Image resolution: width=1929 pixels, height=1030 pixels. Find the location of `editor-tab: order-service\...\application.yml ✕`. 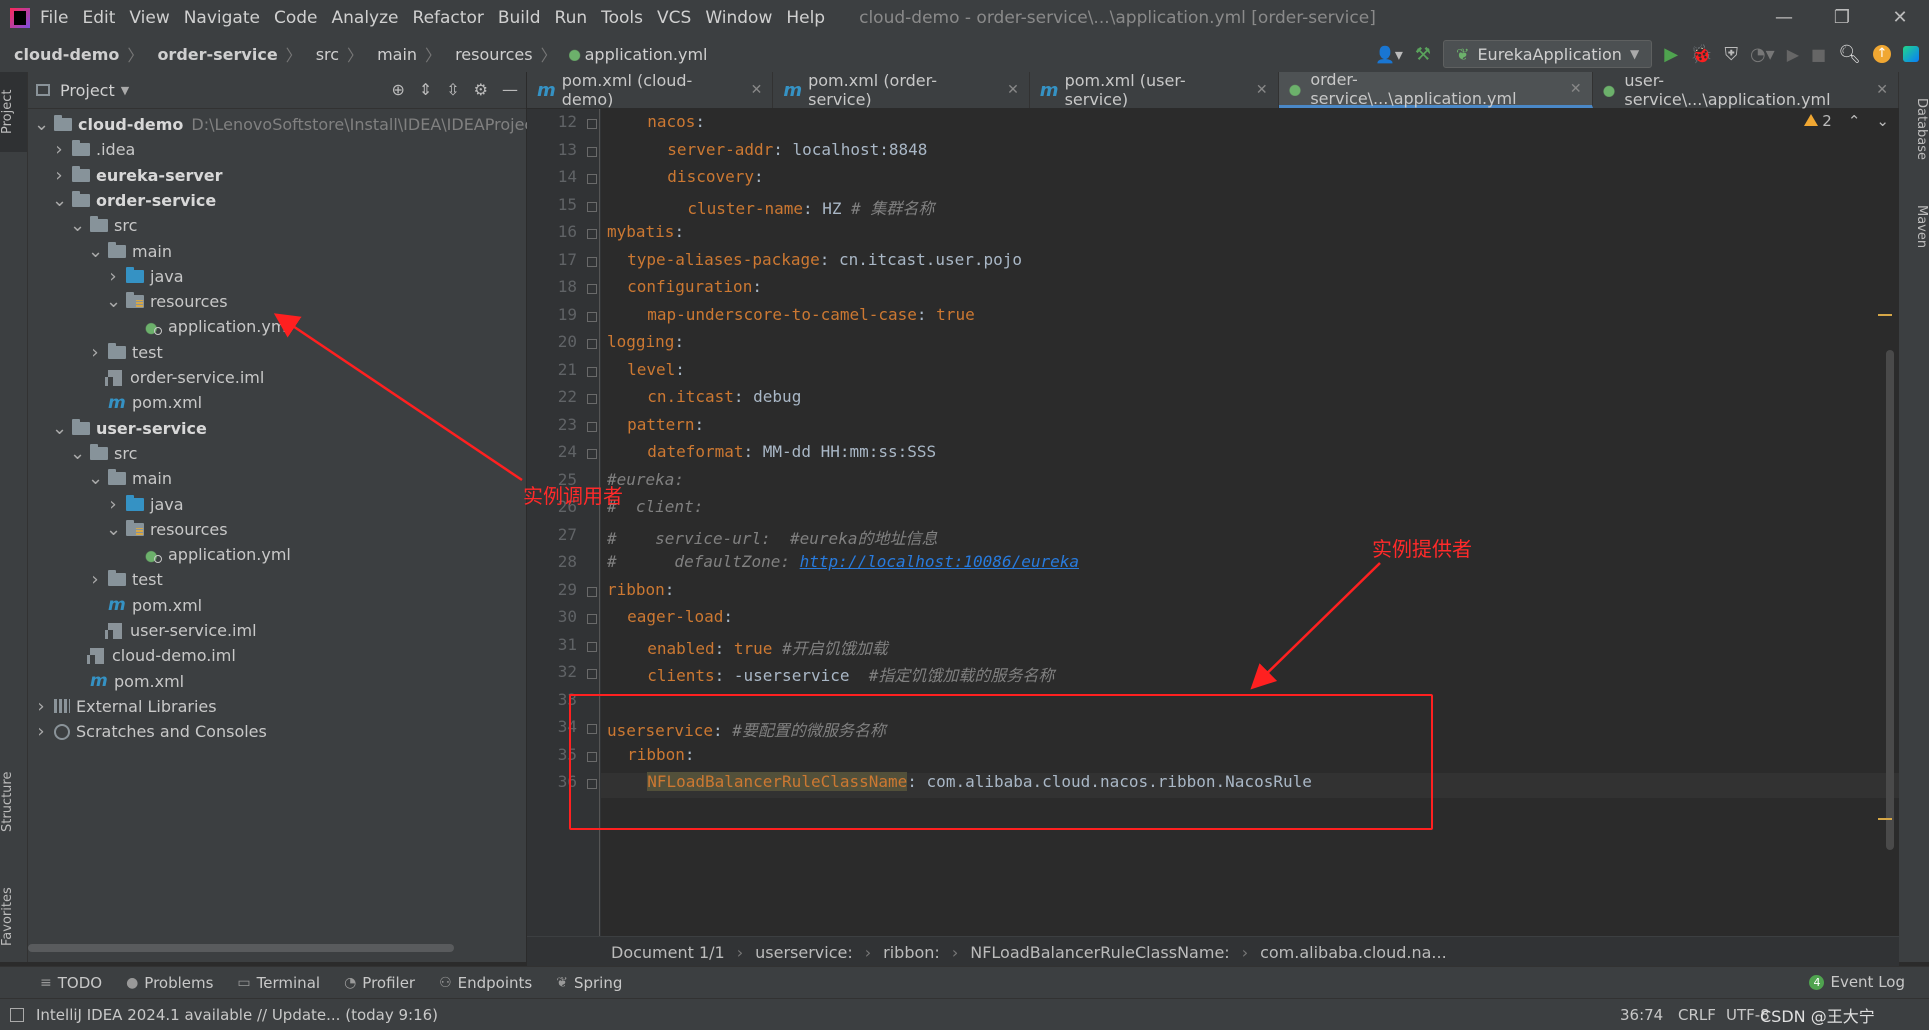

editor-tab: order-service\...\application.yml ✕ is located at coordinates (1435, 89).